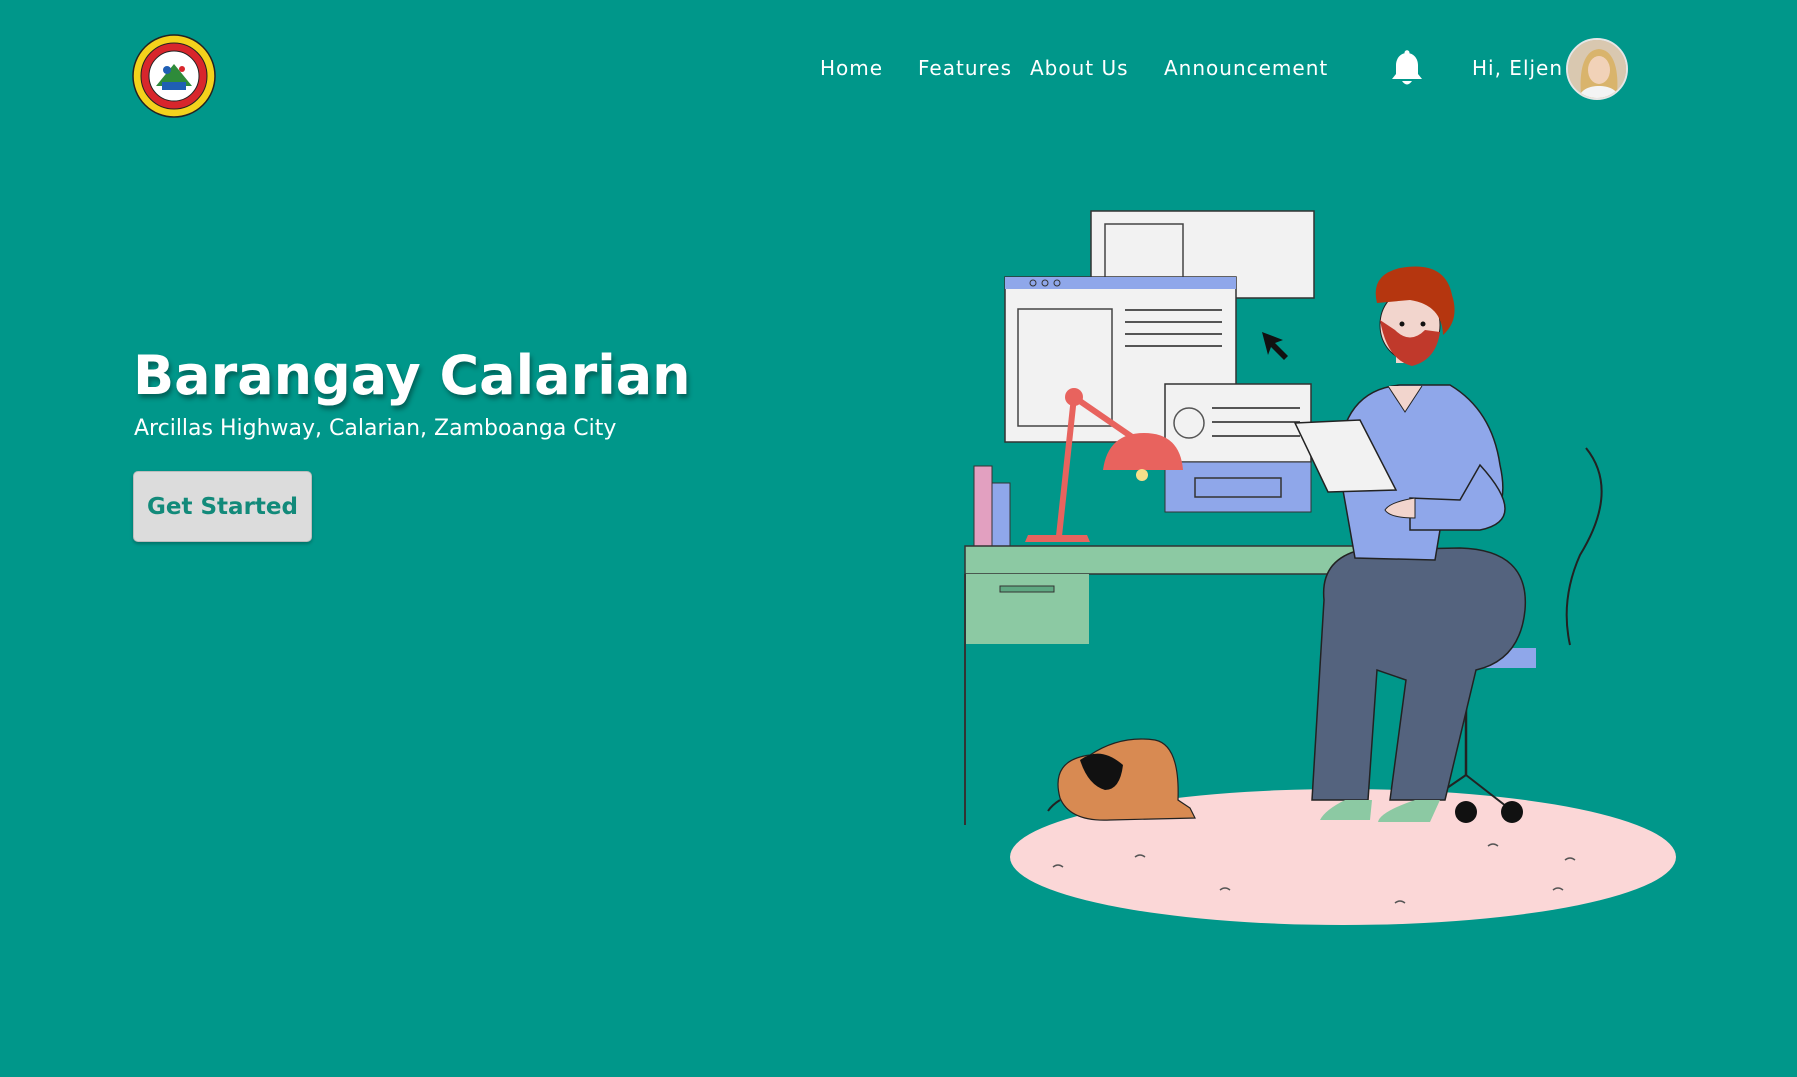 The width and height of the screenshot is (1797, 1077). I want to click on person-at-laptop, so click(1410, 544).